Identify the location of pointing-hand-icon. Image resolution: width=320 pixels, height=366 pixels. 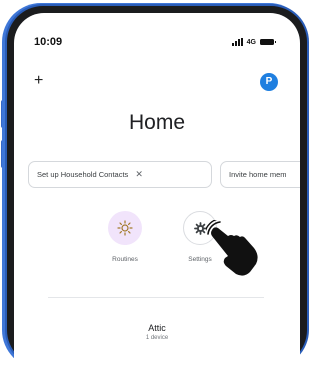
(232, 248).